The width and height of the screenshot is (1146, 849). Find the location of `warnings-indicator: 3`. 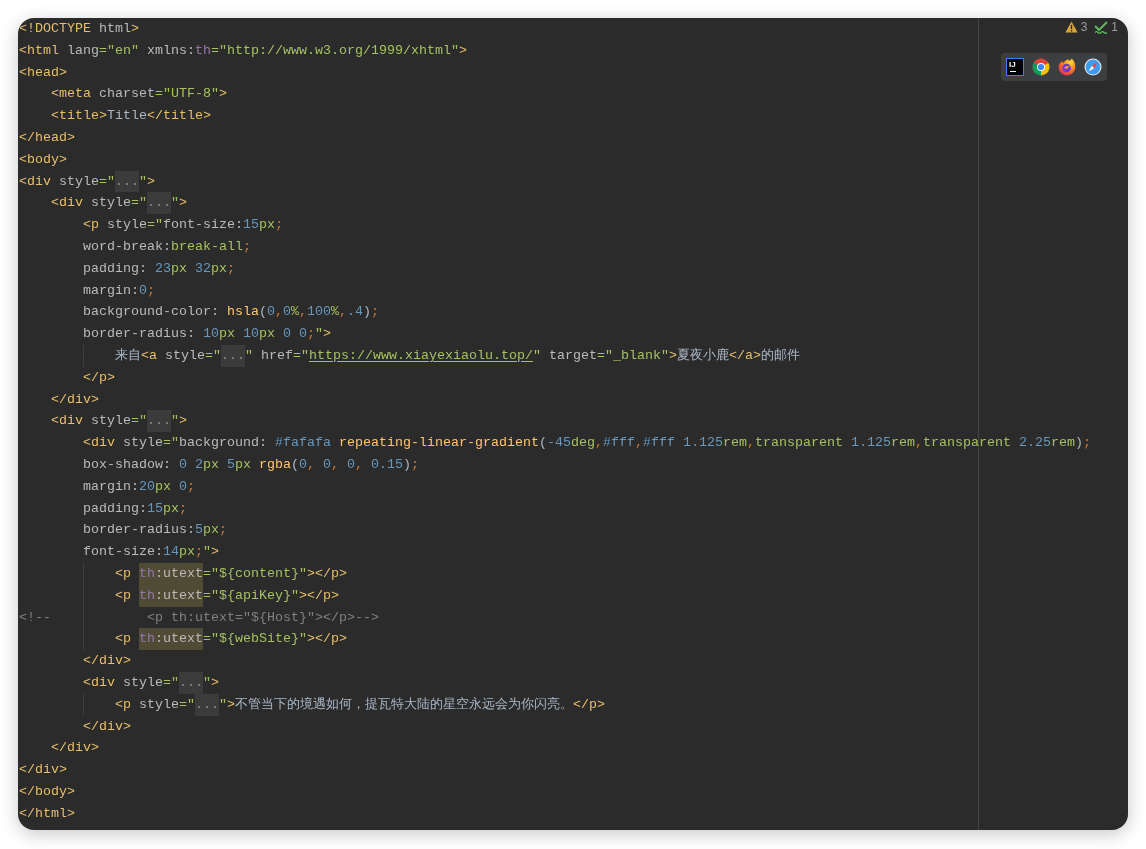

warnings-indicator: 3 is located at coordinates (1076, 27).